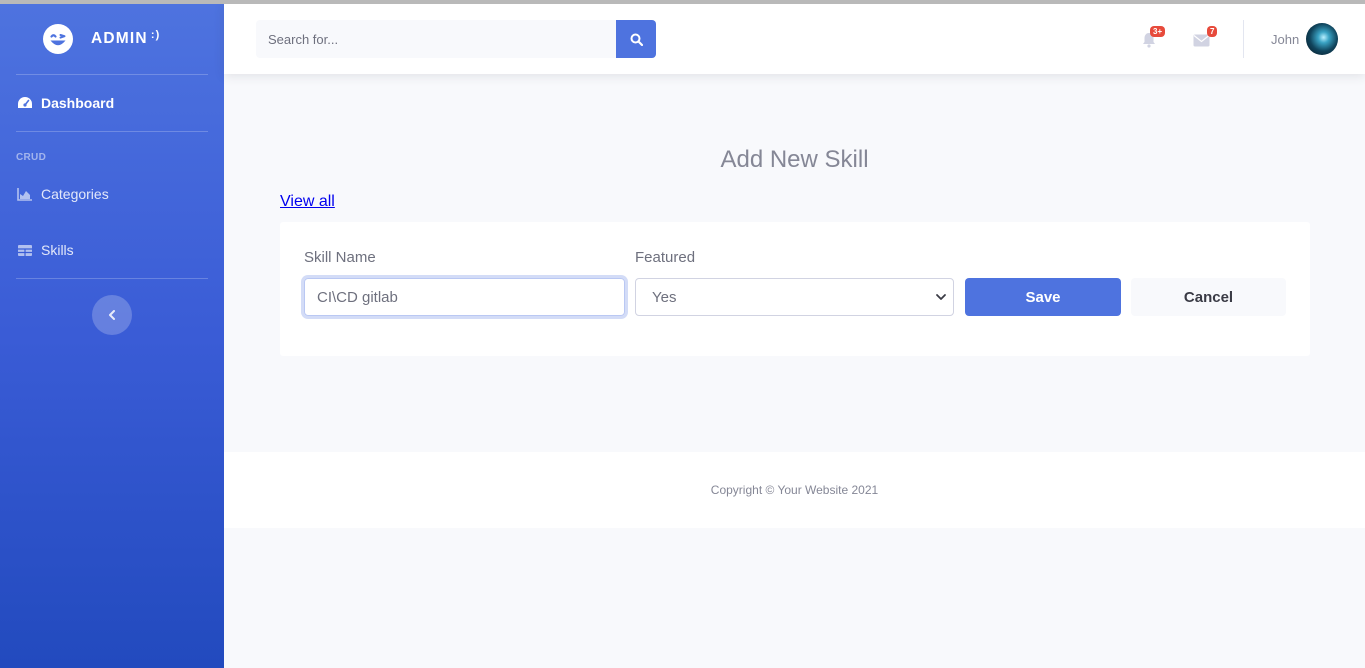 Image resolution: width=1365 pixels, height=668 pixels. Describe the element at coordinates (75, 194) in the screenshot. I see `sidebar-item-label: Categories` at that location.